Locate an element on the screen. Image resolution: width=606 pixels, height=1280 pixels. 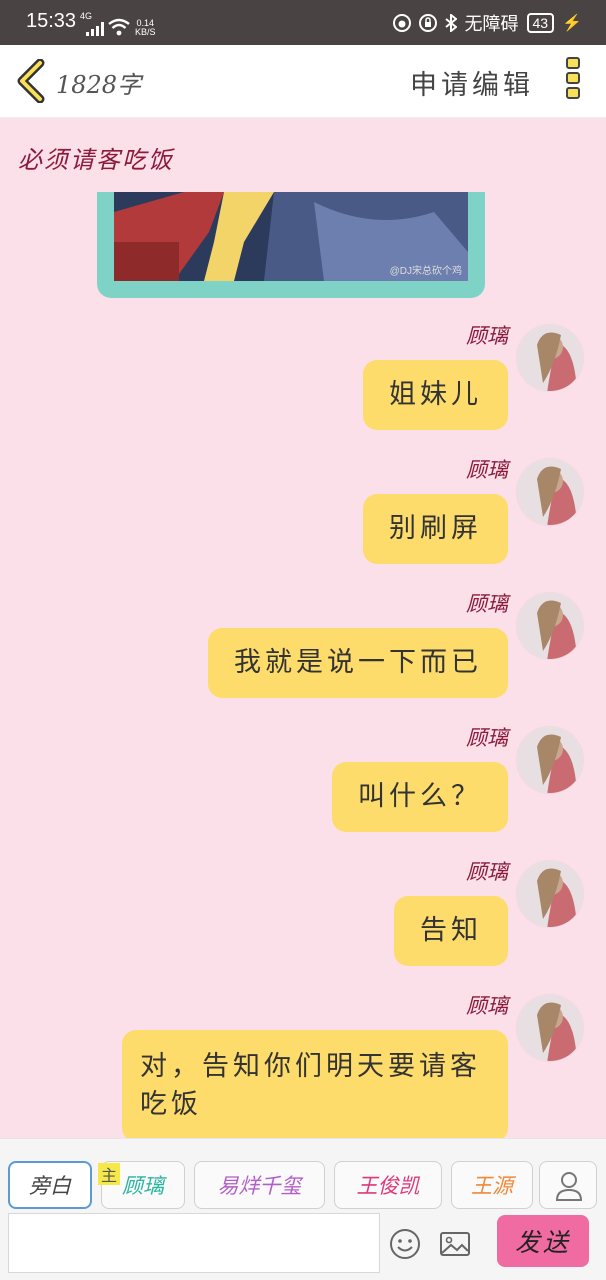
role-yiyangqianxi: 易烊千玺 is located at coordinates (259, 1185).